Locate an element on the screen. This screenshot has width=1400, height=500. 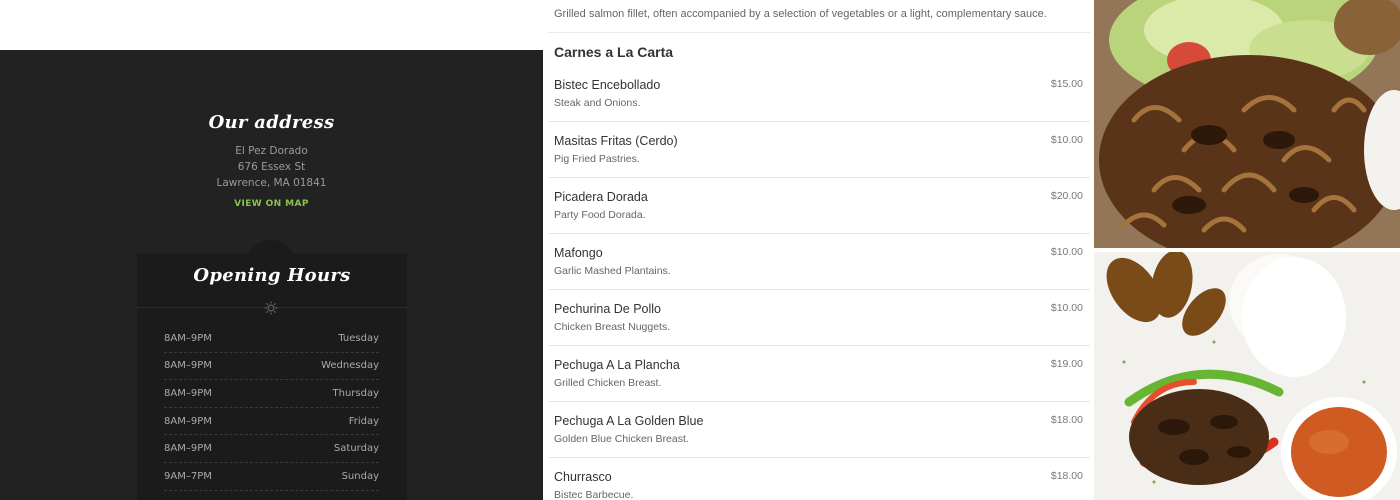
menu-item-name: Picadera Dorada is located at coordinates (601, 197).